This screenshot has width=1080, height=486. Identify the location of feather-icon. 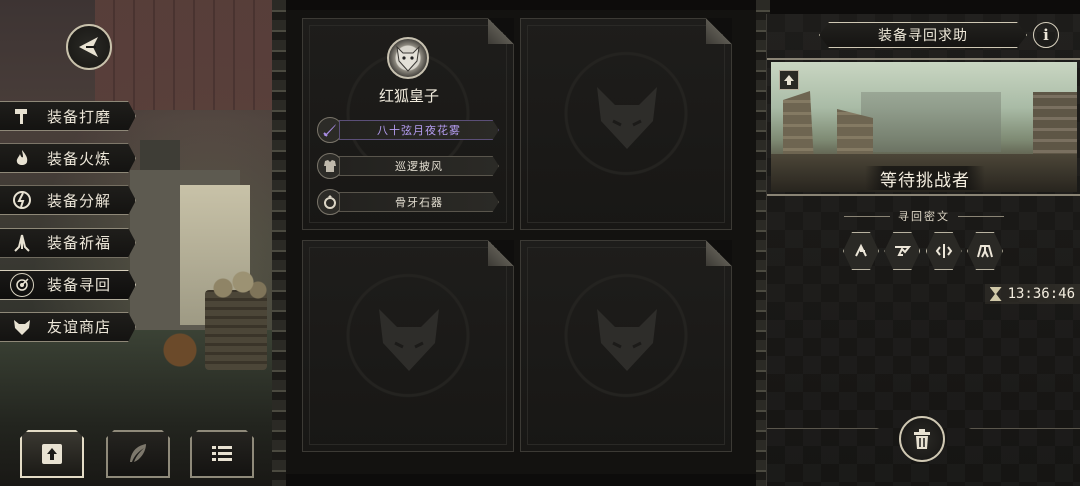
(138, 453).